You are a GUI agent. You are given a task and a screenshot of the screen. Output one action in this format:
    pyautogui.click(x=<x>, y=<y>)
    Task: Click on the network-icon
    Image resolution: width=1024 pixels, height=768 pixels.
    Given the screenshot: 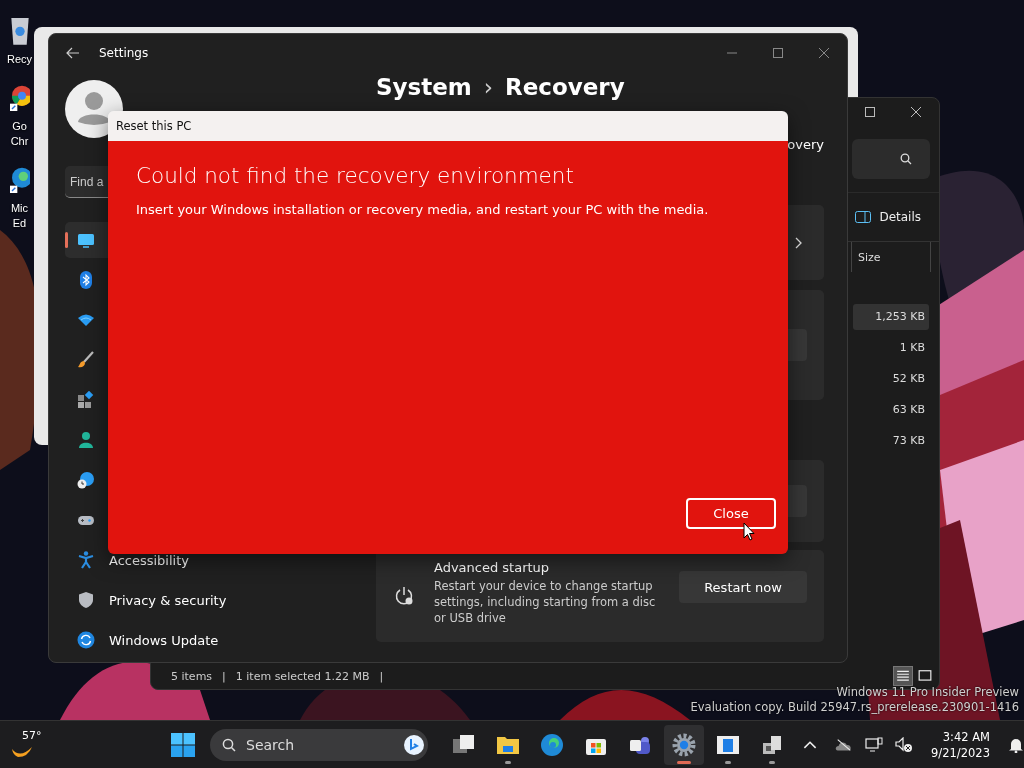 What is the action you would take?
    pyautogui.click(x=874, y=744)
    